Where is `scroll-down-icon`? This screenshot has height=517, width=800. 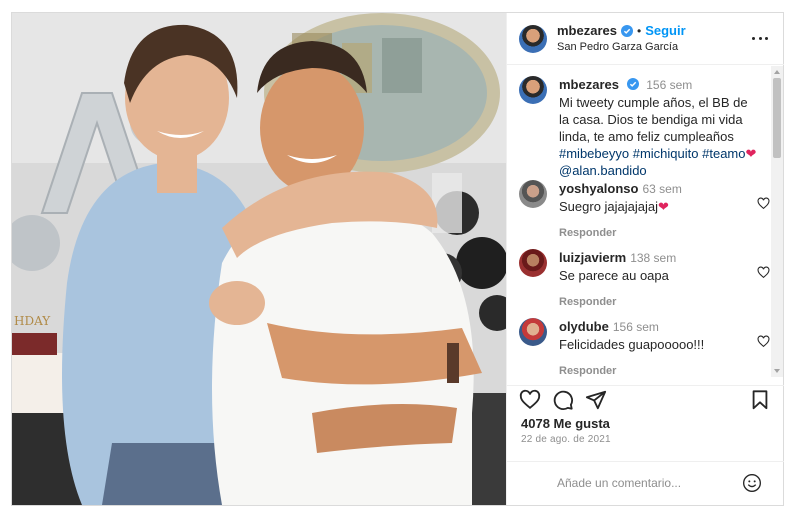
scroll-down-icon is located at coordinates (777, 371).